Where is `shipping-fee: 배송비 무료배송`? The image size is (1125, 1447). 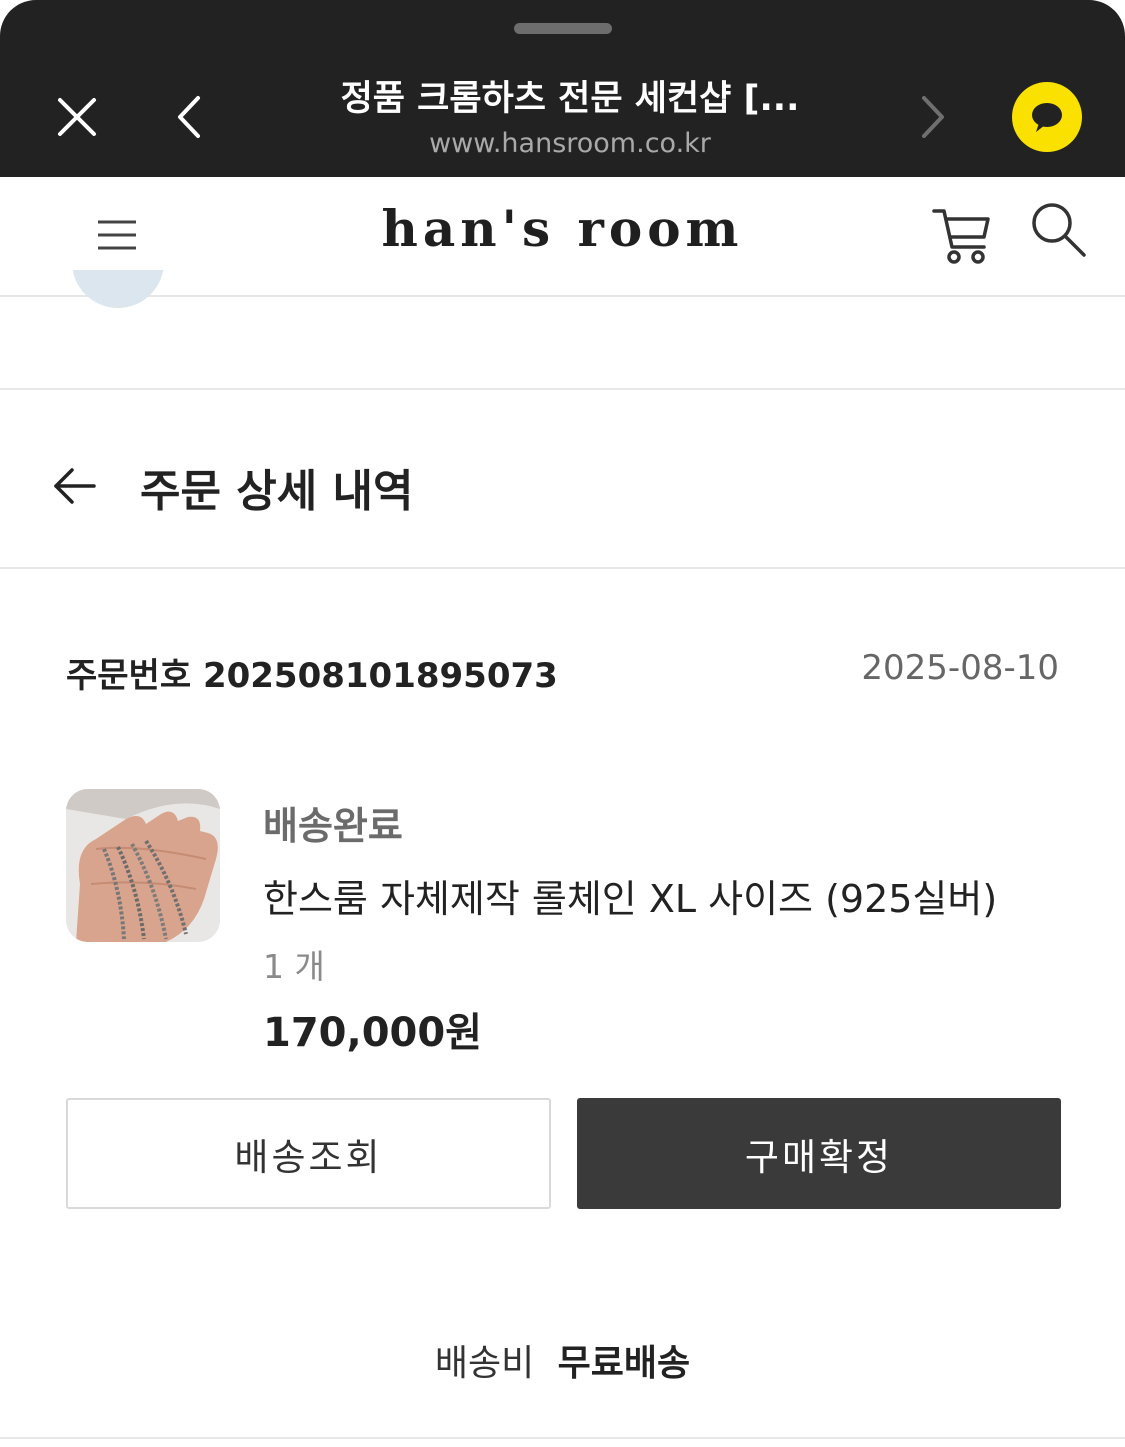 shipping-fee: 배송비 무료배송 is located at coordinates (562, 1360).